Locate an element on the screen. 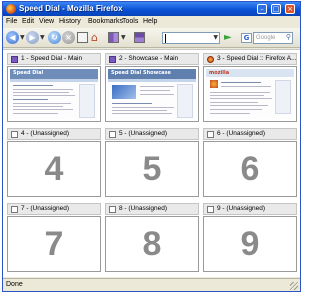 The image size is (320, 294). page-preview: Speed Dial is located at coordinates (54, 94).